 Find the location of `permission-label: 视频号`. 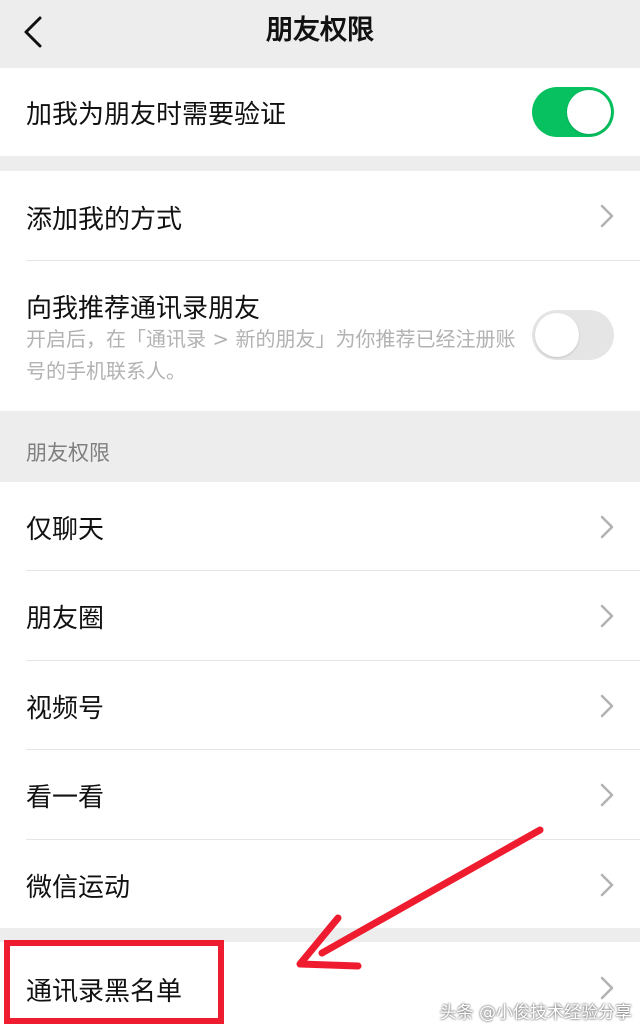

permission-label: 视频号 is located at coordinates (65, 708).